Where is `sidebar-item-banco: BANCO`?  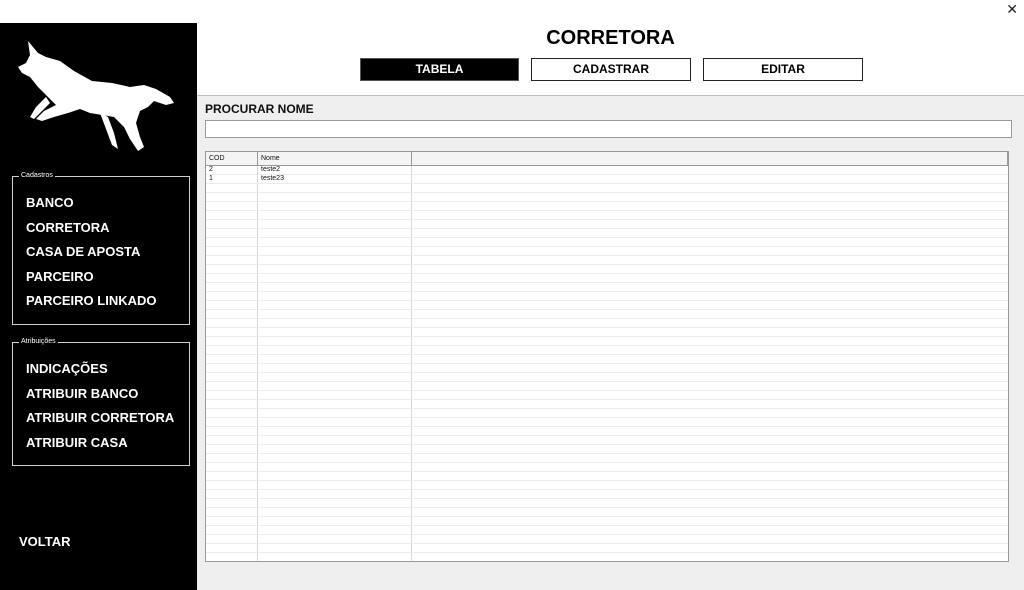 sidebar-item-banco: BANCO is located at coordinates (50, 202).